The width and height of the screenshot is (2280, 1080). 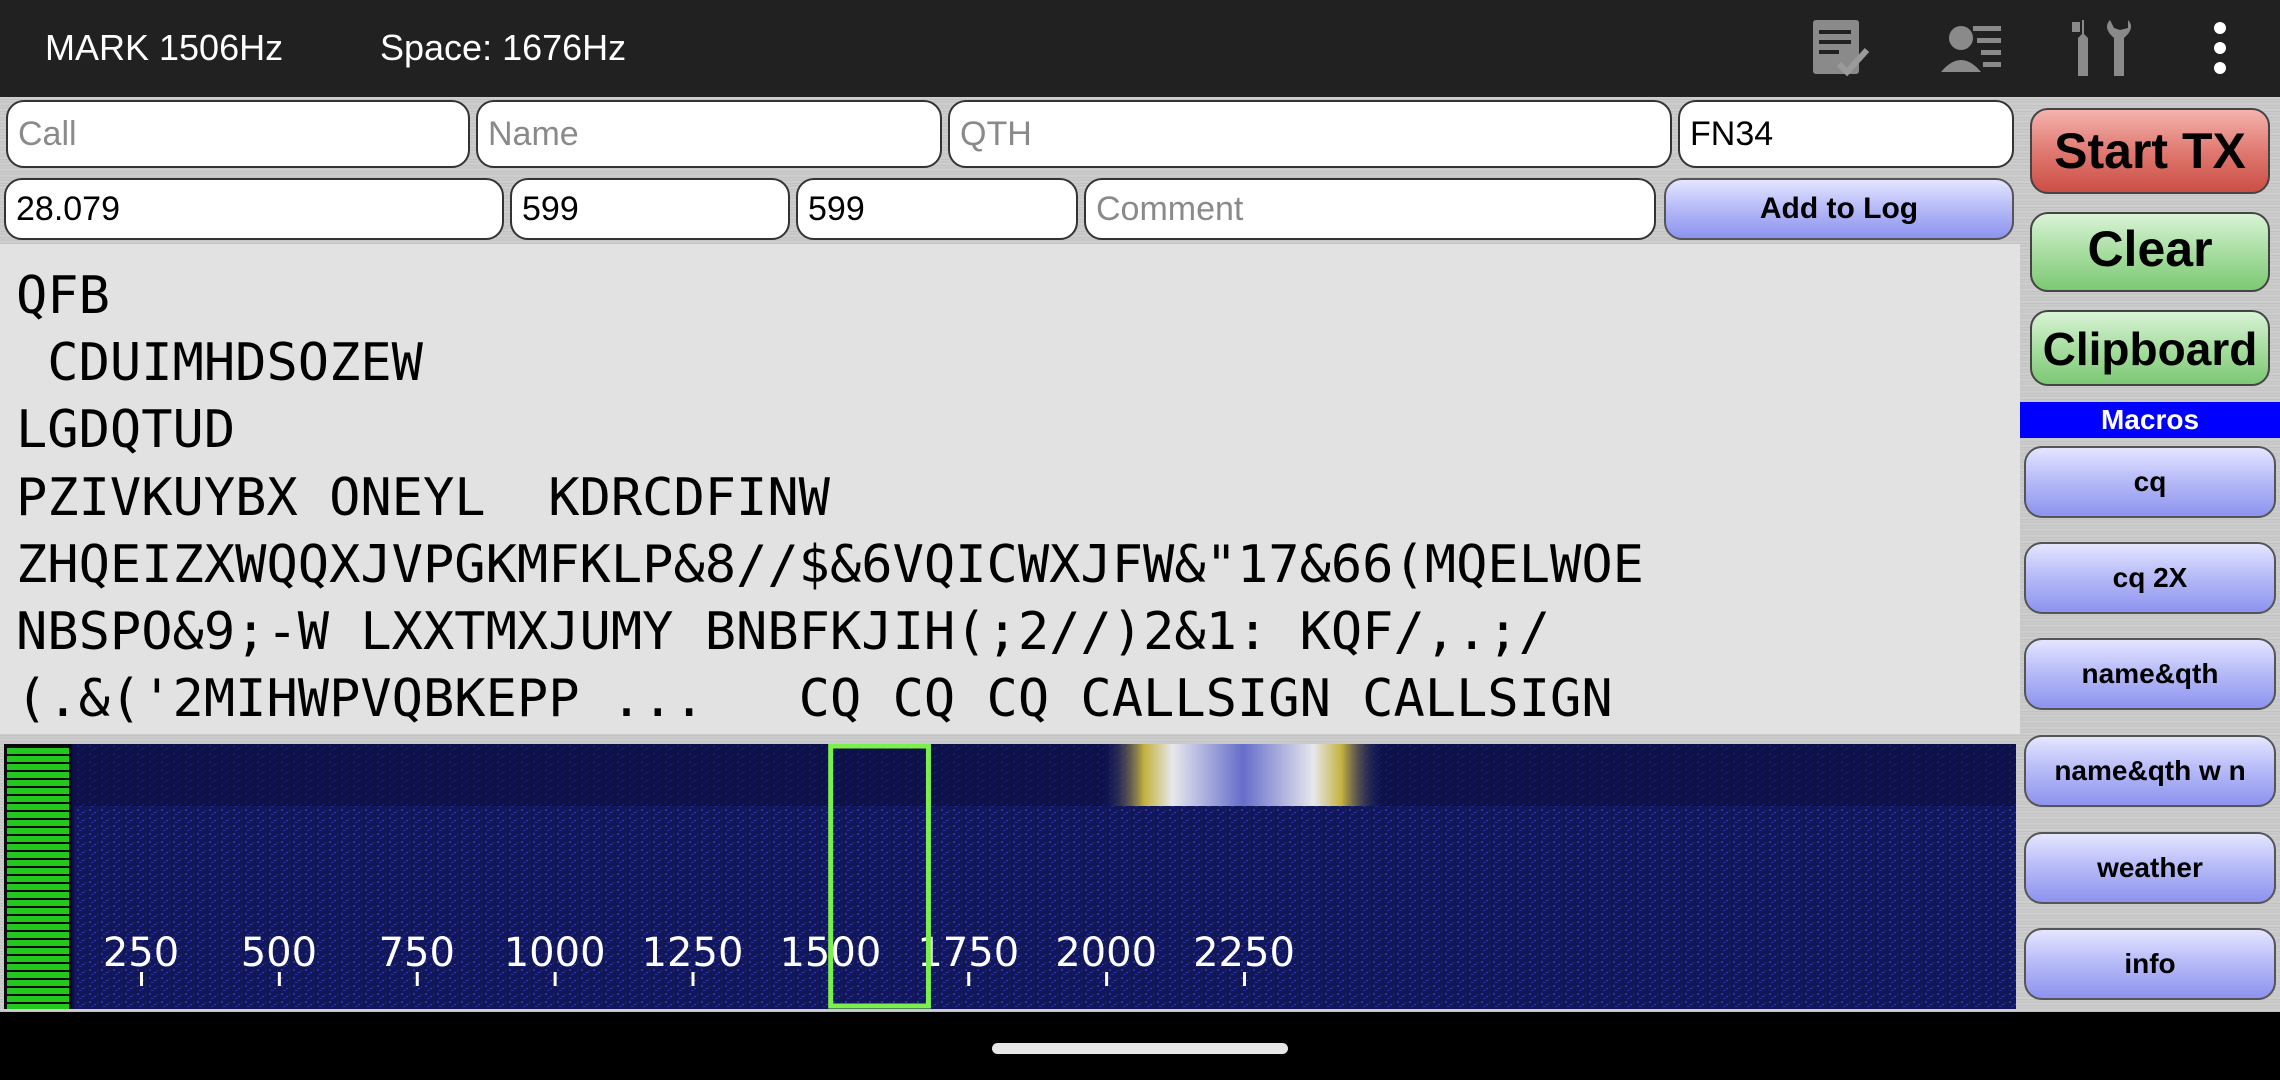 I want to click on log-check-icon, so click(x=1840, y=48).